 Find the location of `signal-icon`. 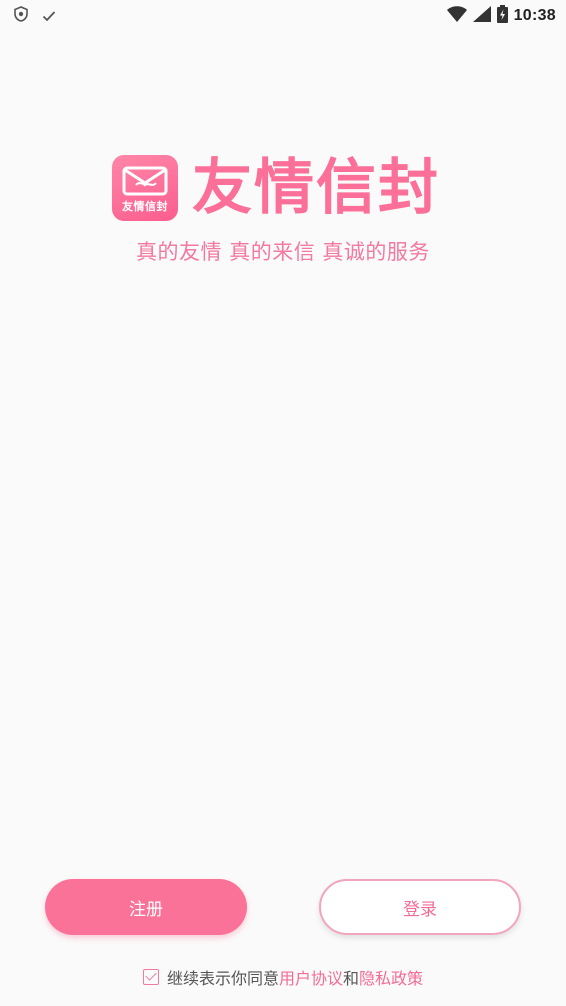

signal-icon is located at coordinates (481, 16).